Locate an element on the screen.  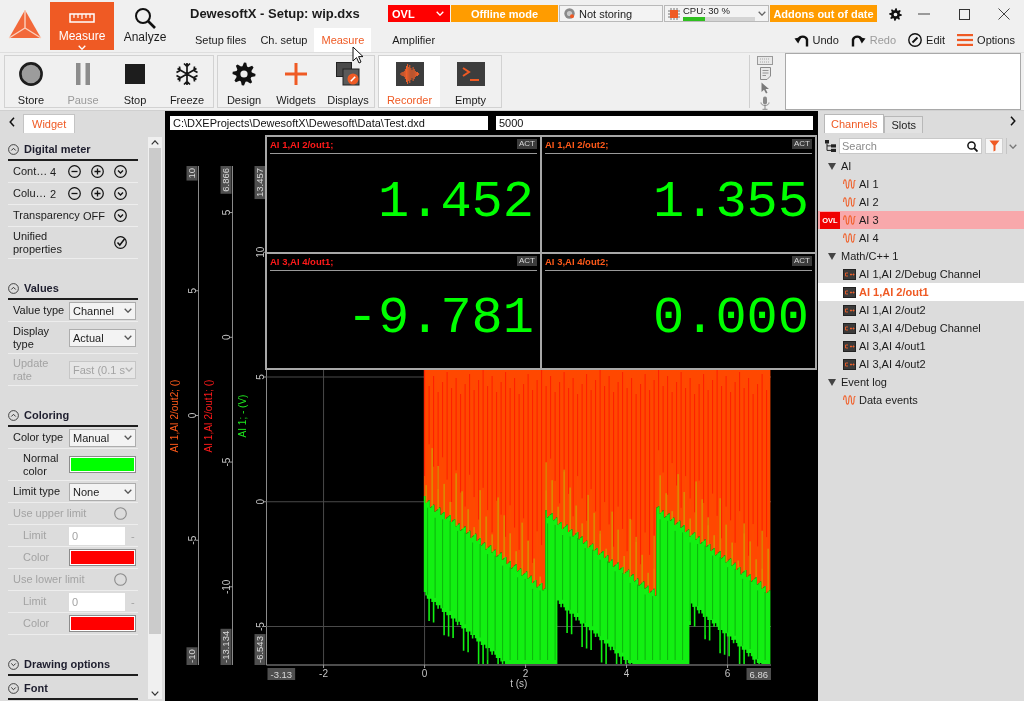
field-value: OFF is located at coordinates (94, 215).